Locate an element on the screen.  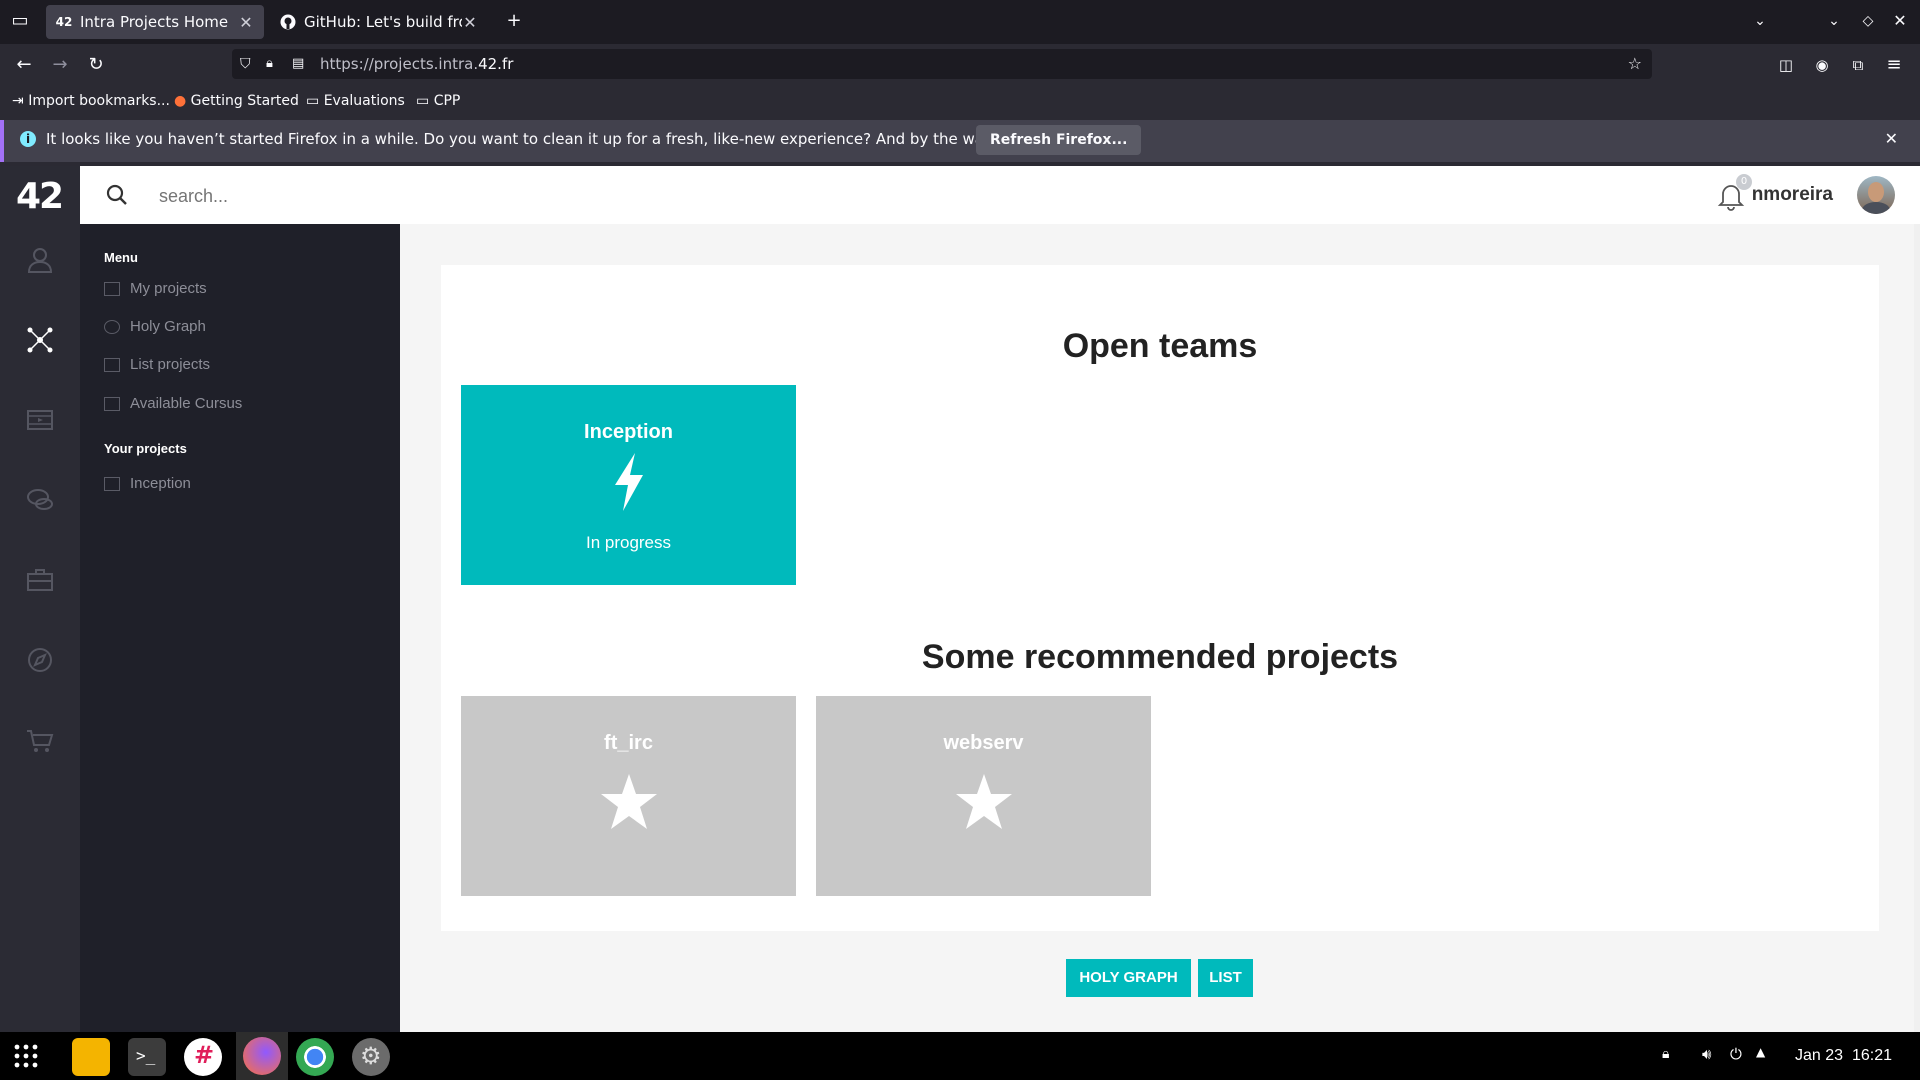
lock-status-icon: 🔒︎ is located at coordinates (1665, 1054).